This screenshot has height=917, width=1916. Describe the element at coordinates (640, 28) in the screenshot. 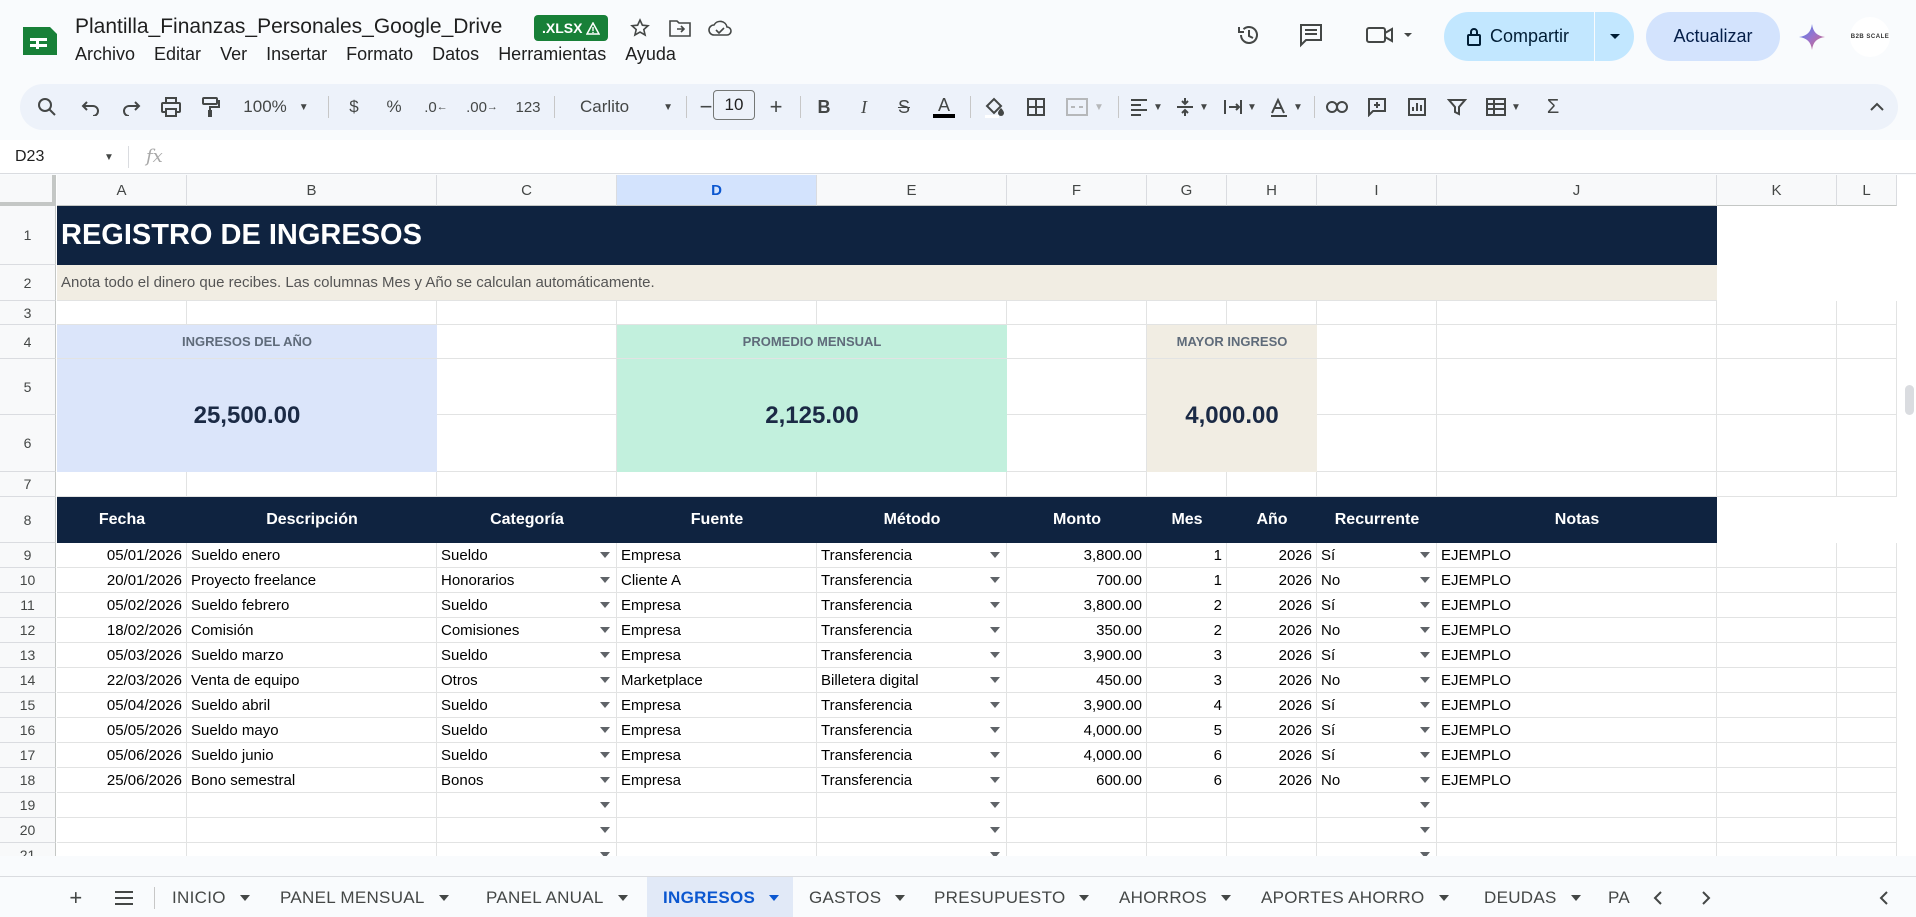

I see `star-icon` at that location.